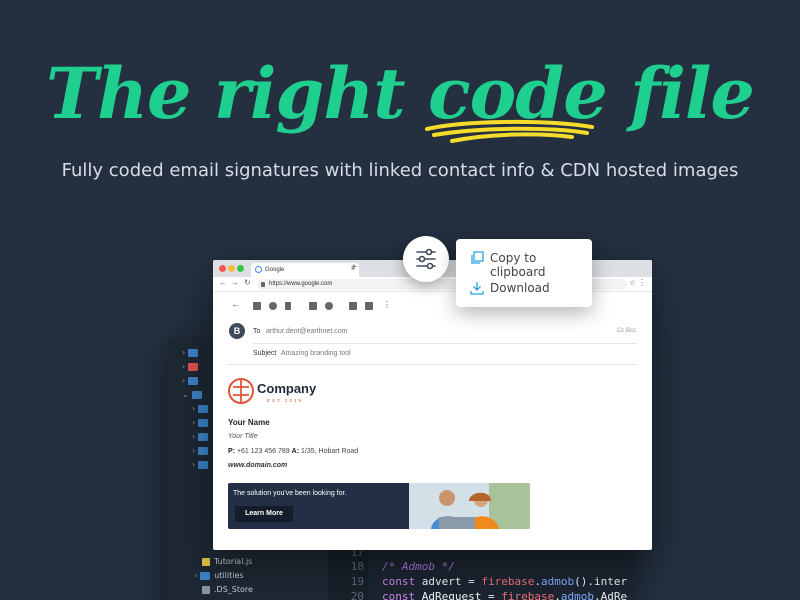 The image size is (800, 600). I want to click on url-text: https://www.google.com, so click(301, 284).